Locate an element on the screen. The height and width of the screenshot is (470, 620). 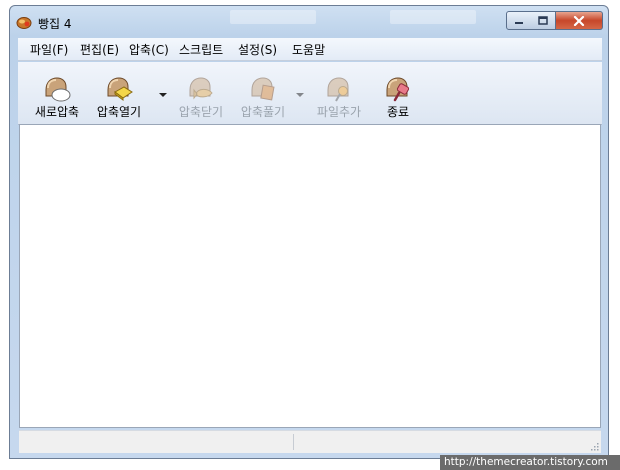
close-button is located at coordinates (579, 20).